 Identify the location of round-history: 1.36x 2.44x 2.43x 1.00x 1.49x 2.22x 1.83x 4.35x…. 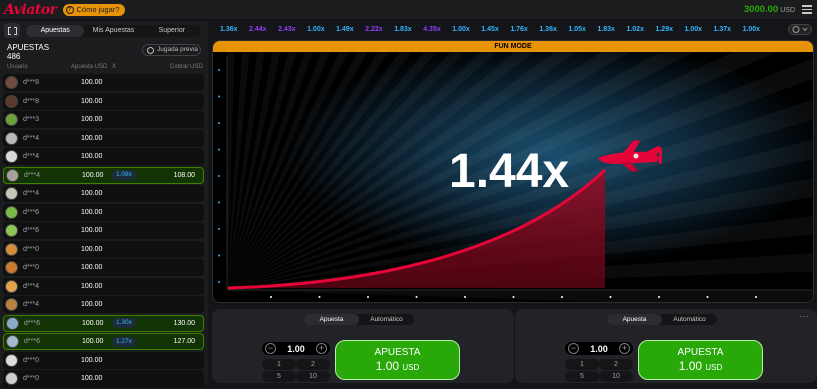
(513, 29).